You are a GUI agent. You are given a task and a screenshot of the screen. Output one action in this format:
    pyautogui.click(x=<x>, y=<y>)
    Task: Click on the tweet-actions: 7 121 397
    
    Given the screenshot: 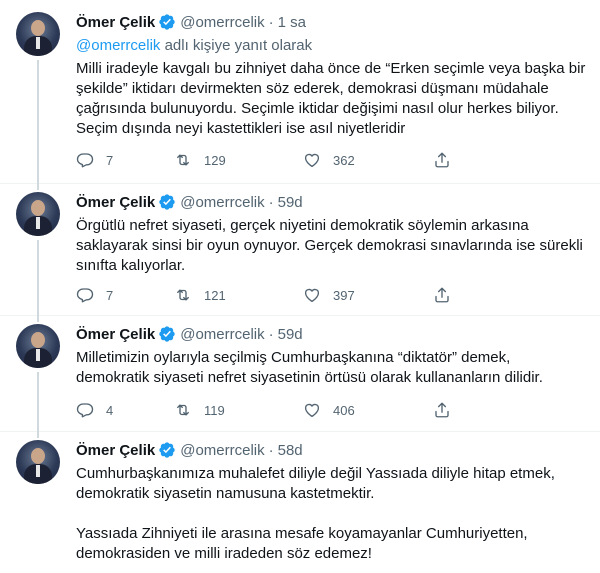 What is the action you would take?
    pyautogui.click(x=263, y=295)
    